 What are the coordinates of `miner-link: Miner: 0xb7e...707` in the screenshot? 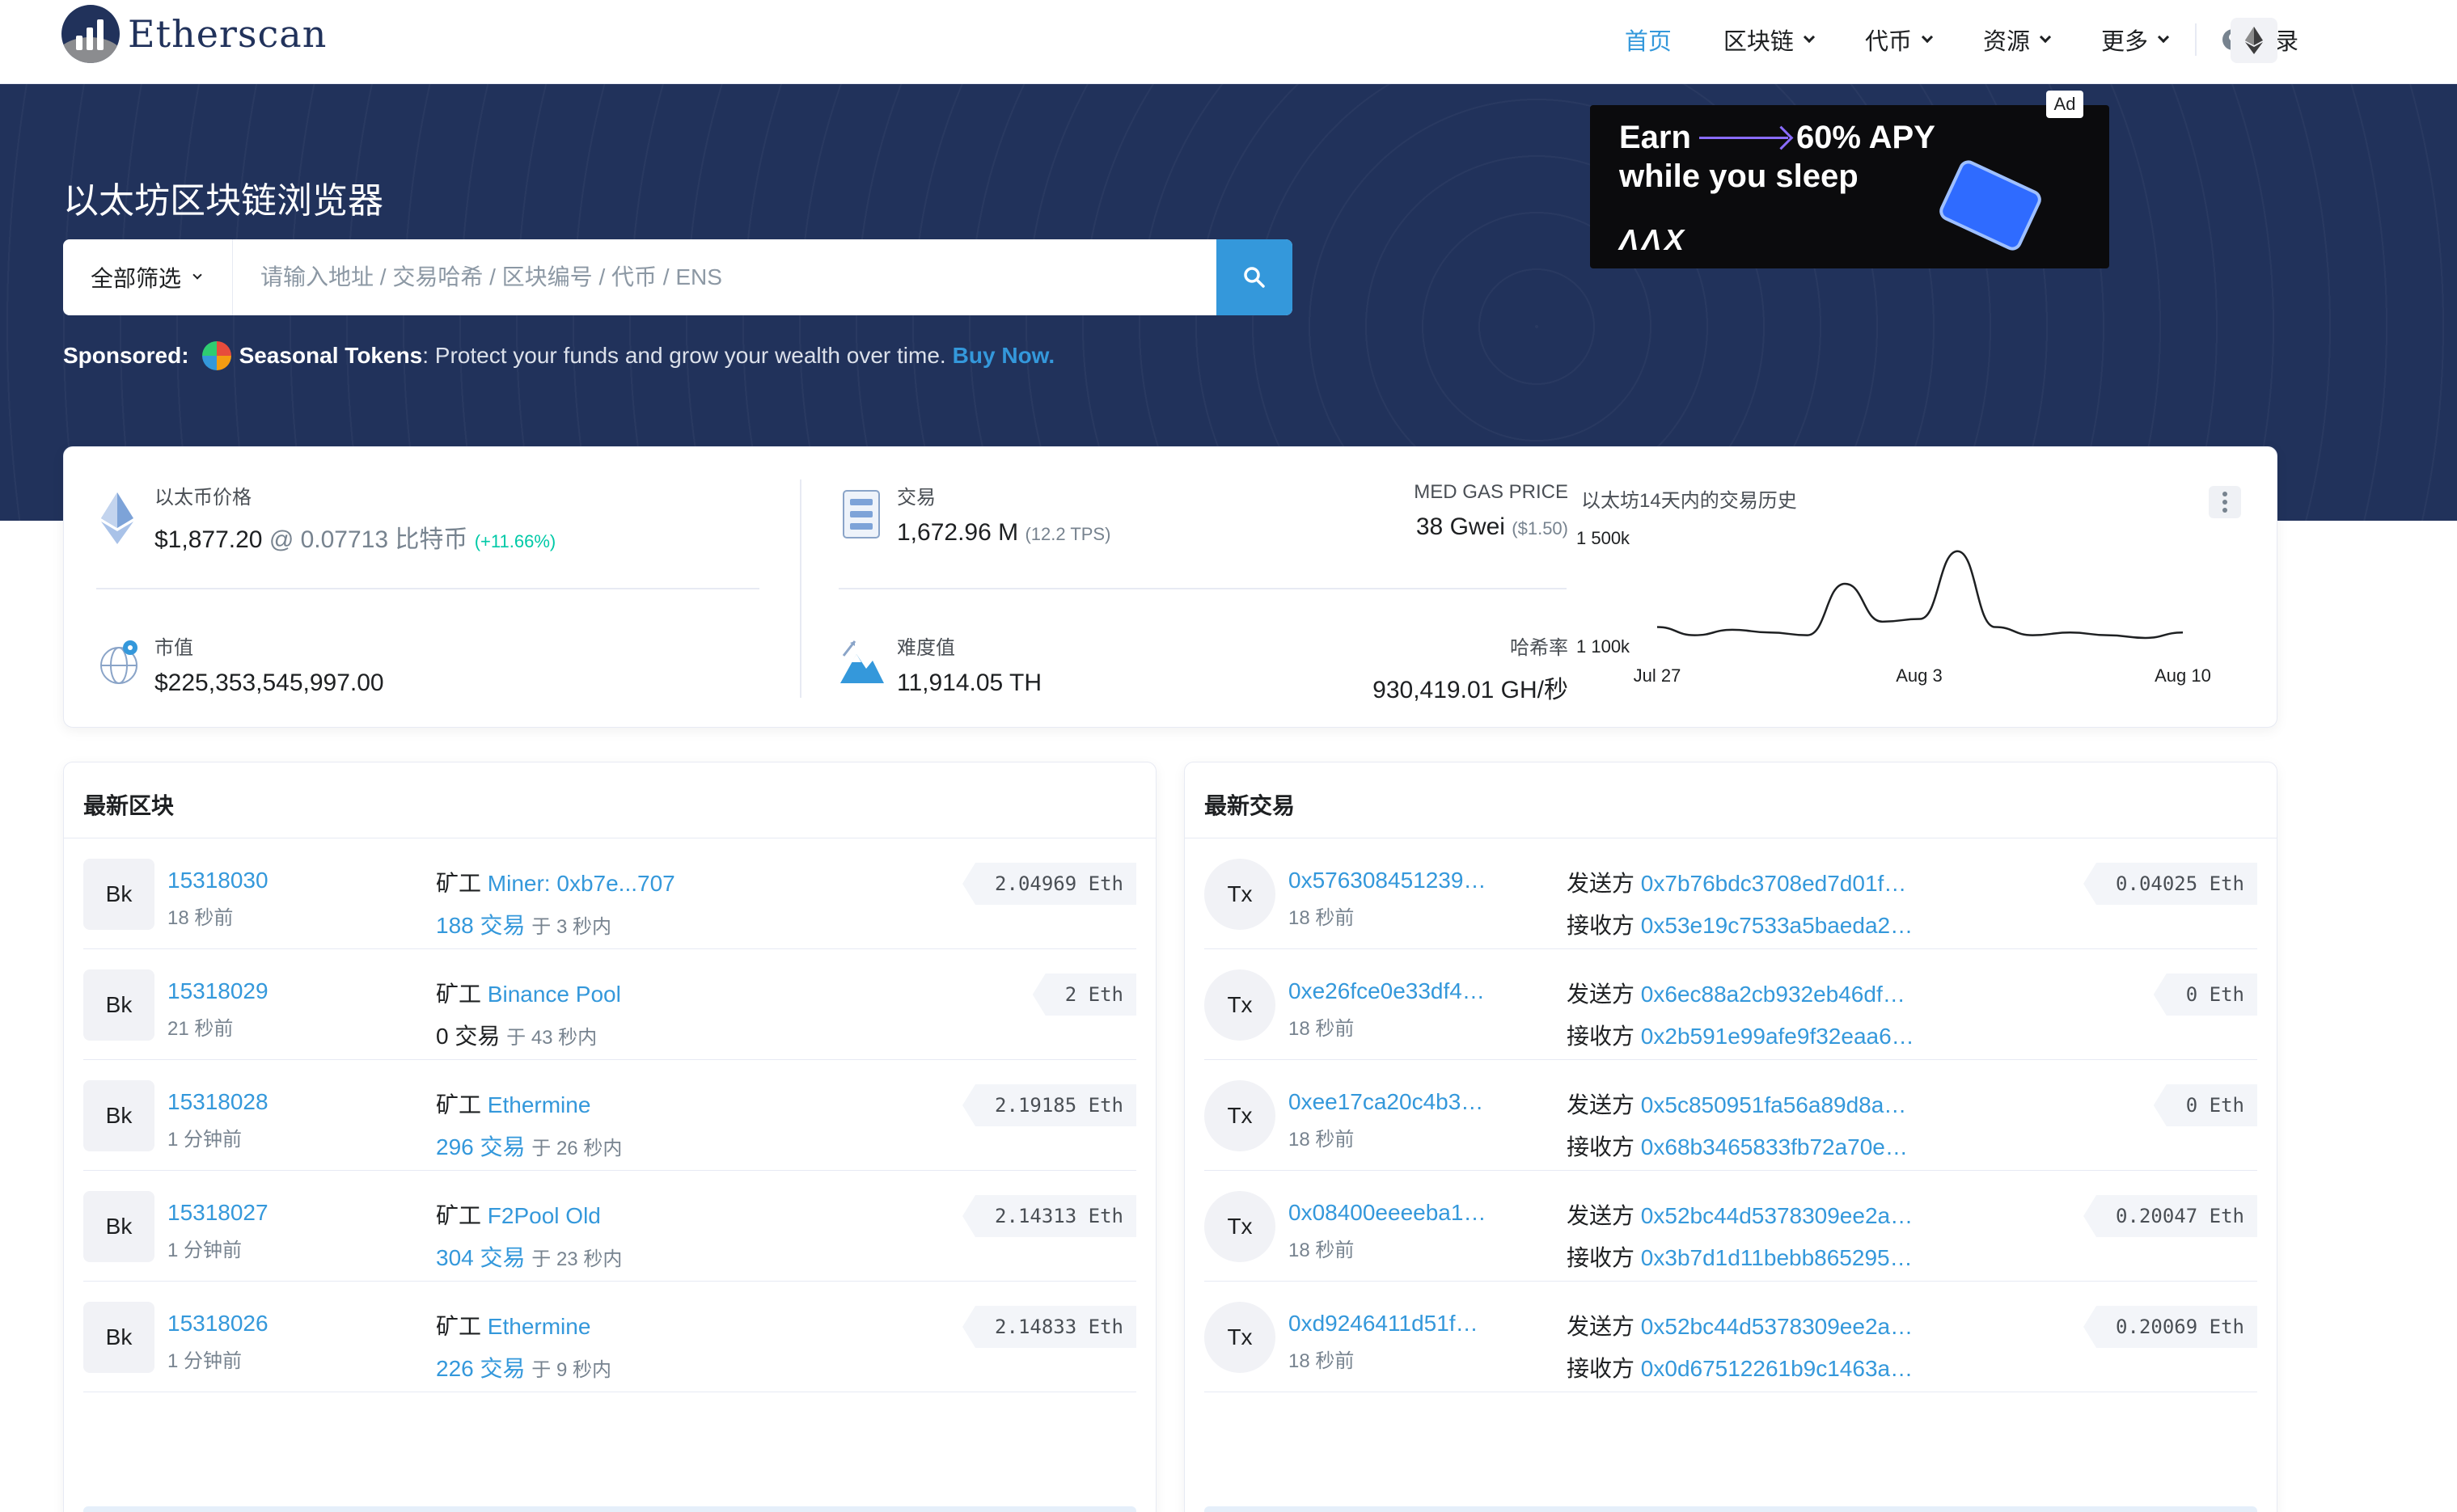 It's located at (581, 883).